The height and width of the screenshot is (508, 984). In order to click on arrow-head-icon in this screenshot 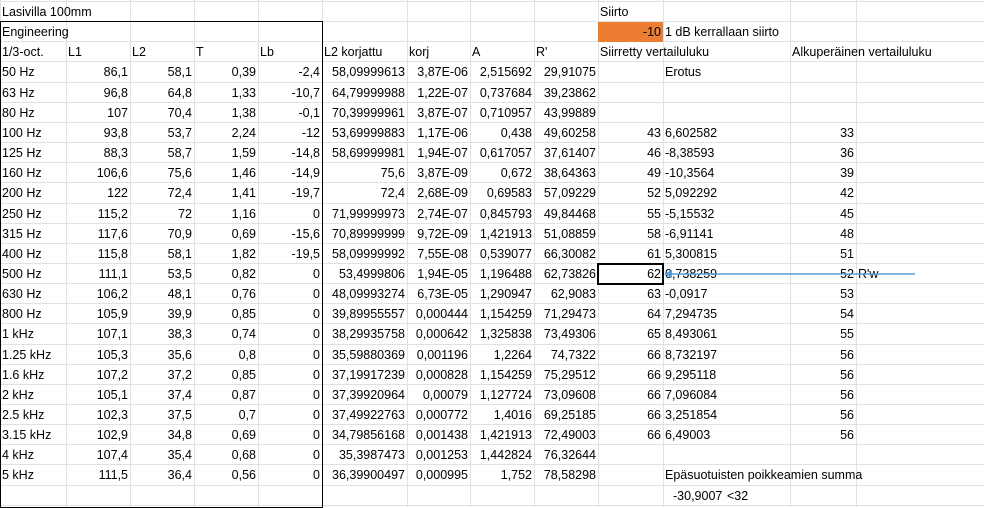, I will do `click(668, 274)`.